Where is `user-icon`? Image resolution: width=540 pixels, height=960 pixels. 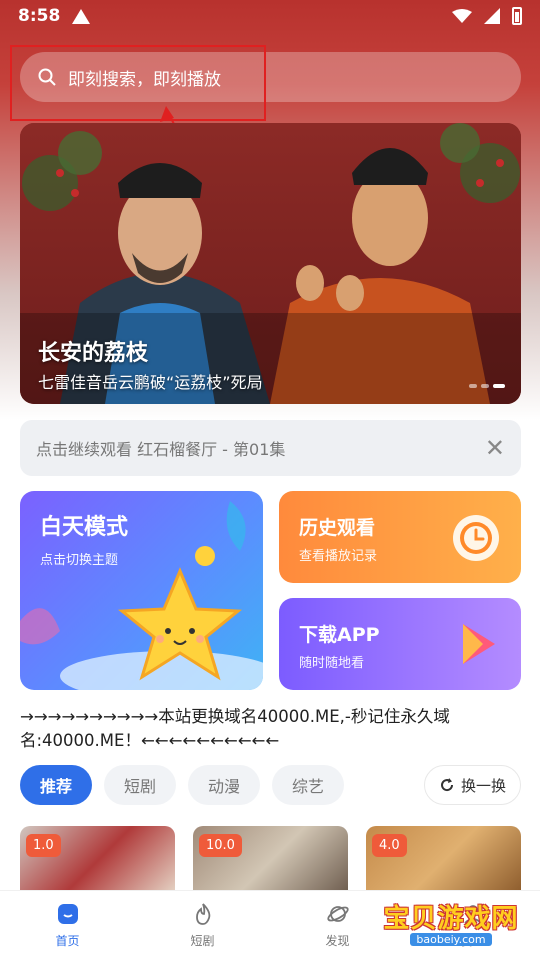
user-icon is located at coordinates (472, 914).